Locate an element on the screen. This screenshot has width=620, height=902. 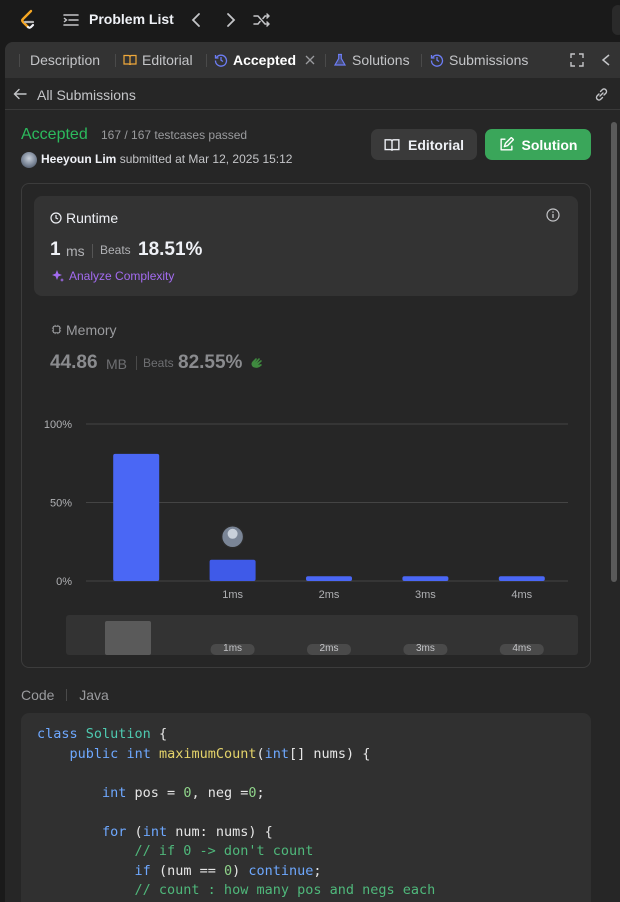
tab-editorial: Editorial is located at coordinates (158, 60).